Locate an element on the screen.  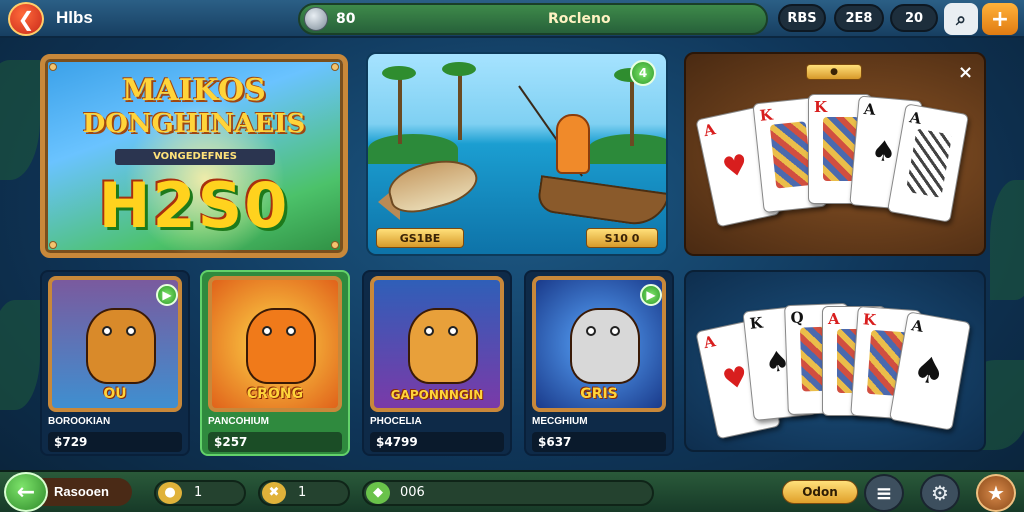
game-tile: ▶ GRIS MECGHIUM $637 is located at coordinates (599, 363).